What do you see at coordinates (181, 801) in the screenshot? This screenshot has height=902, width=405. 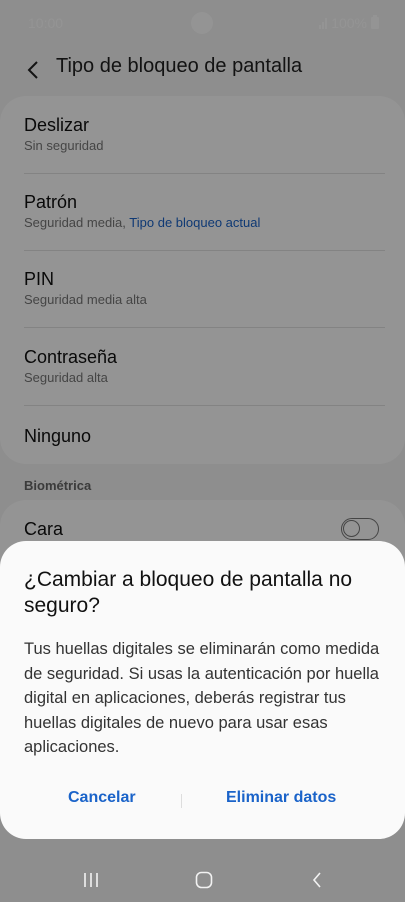 I see `button-separator` at bounding box center [181, 801].